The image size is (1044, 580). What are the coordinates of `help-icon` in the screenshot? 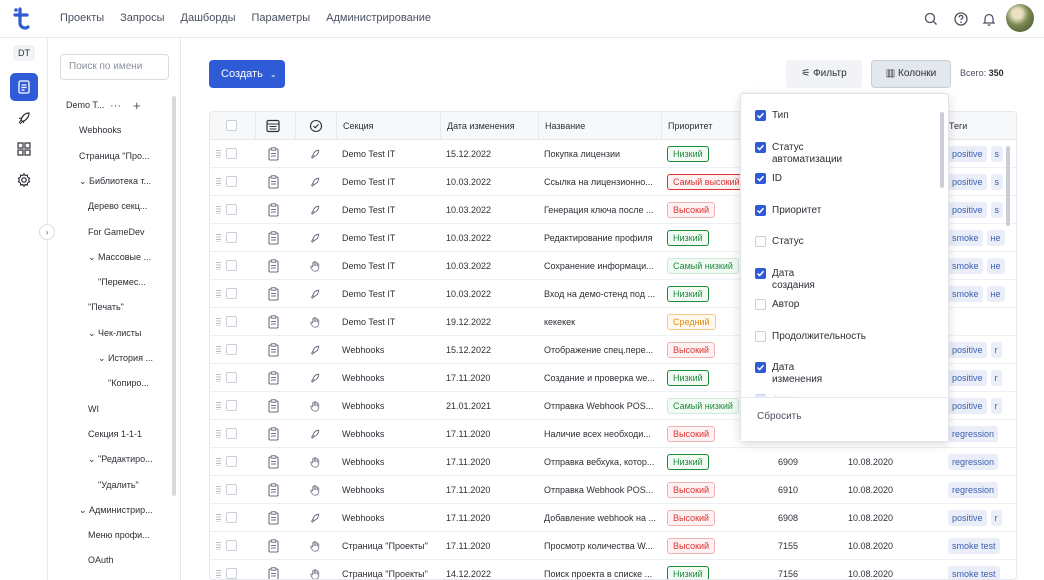 It's located at (961, 19).